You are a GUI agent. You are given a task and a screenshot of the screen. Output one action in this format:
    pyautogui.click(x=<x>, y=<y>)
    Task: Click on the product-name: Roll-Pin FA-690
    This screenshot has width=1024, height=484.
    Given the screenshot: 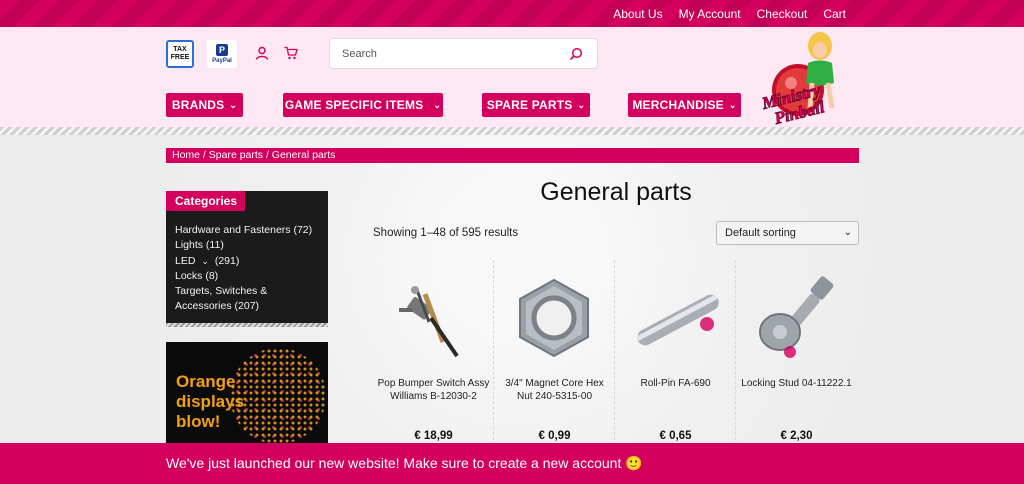 What is the action you would take?
    pyautogui.click(x=675, y=384)
    